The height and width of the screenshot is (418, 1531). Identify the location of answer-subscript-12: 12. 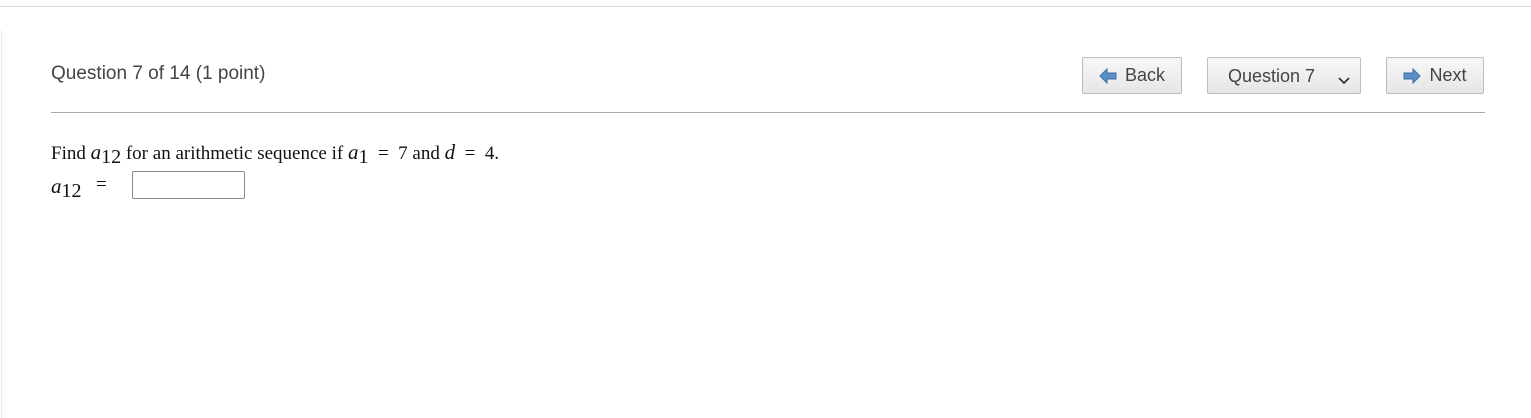
(71, 191).